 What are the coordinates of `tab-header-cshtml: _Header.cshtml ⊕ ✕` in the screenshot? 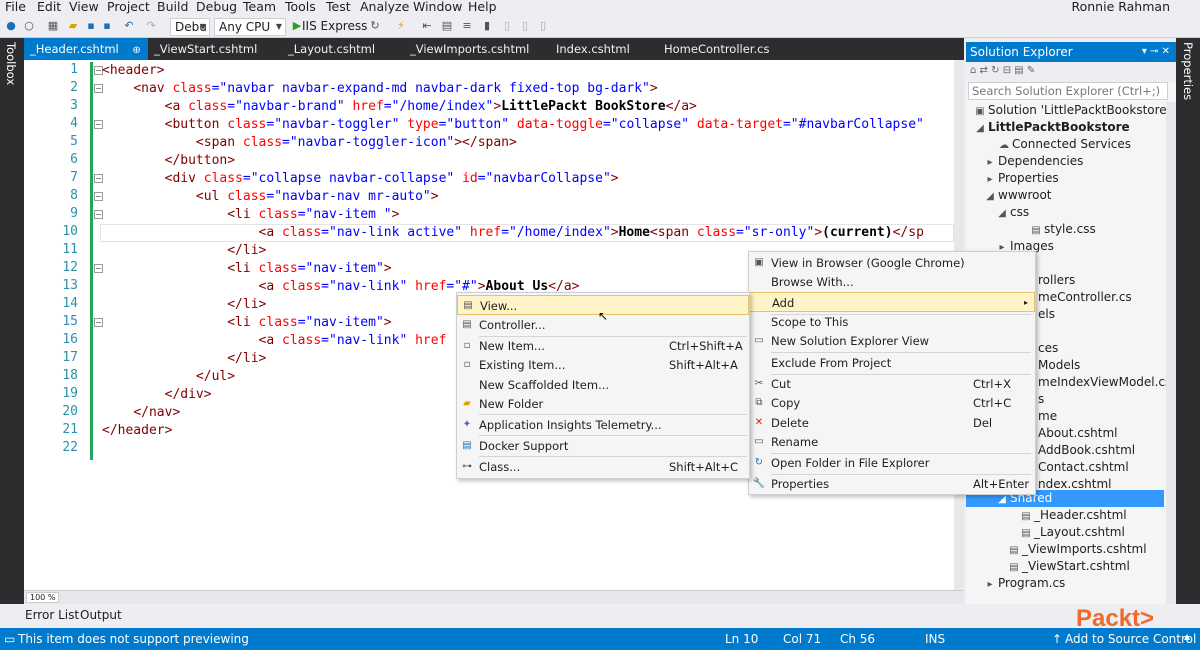 It's located at (86, 59).